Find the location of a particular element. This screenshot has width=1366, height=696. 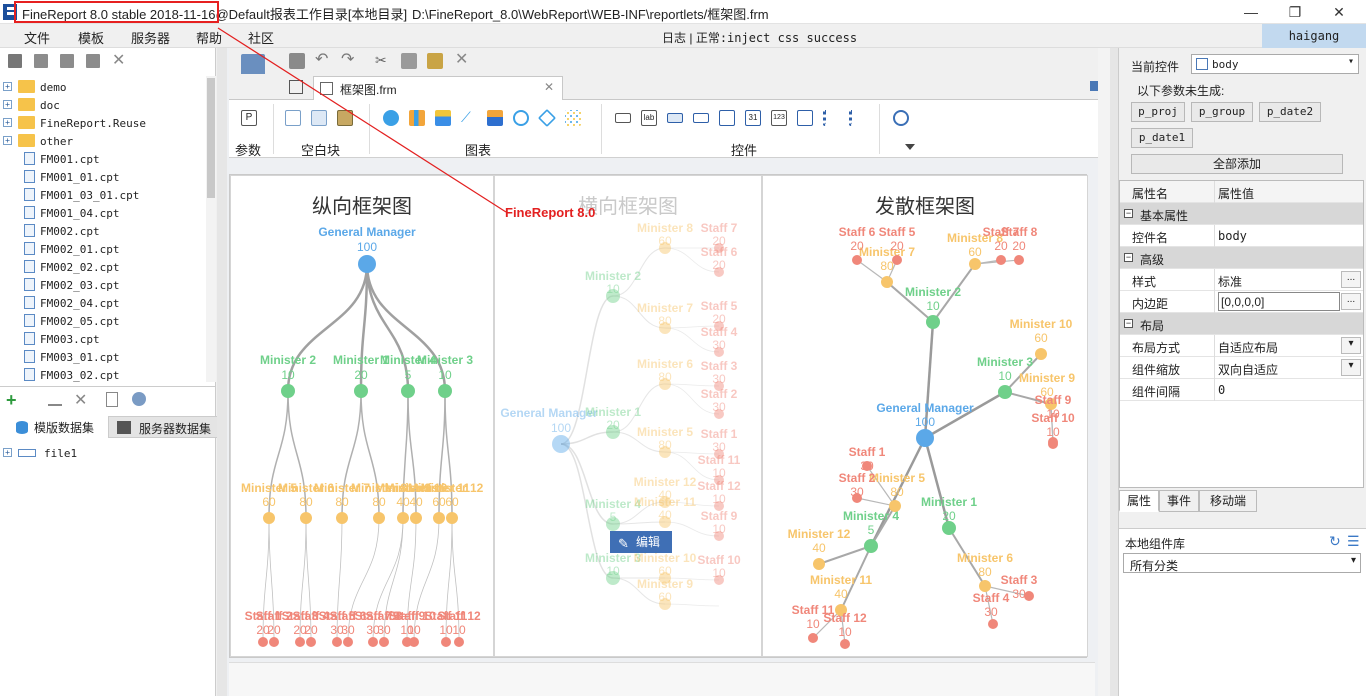

section-basic: − 基本属性 is located at coordinates (1241, 214).